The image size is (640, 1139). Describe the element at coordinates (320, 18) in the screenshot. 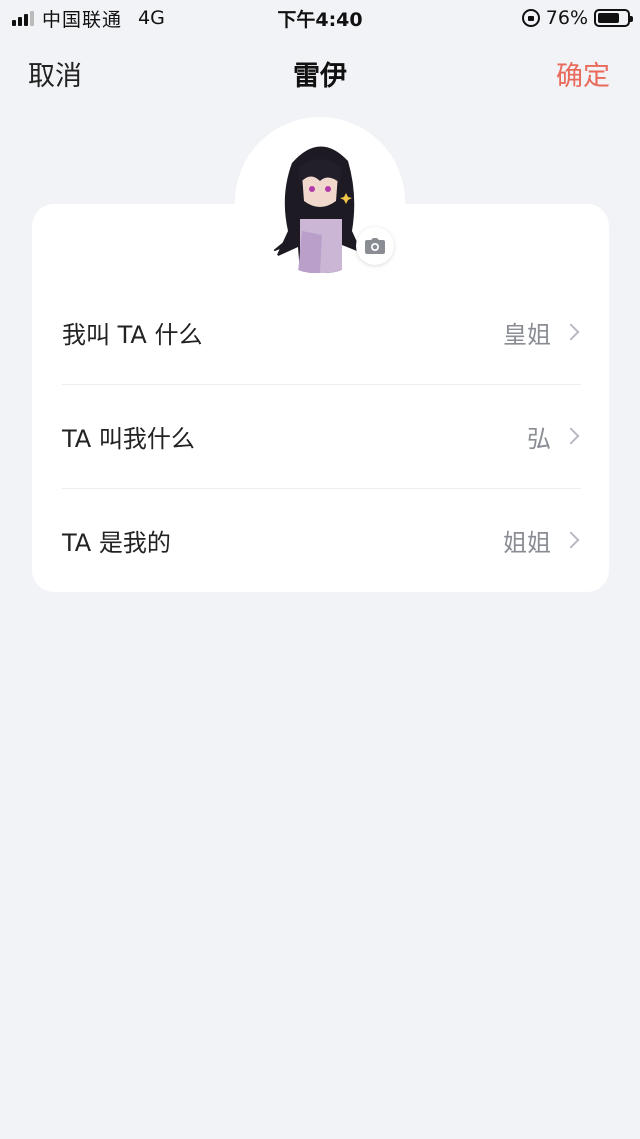

I see `status-bar: 中国联通 4G 下午4:40 76%` at that location.